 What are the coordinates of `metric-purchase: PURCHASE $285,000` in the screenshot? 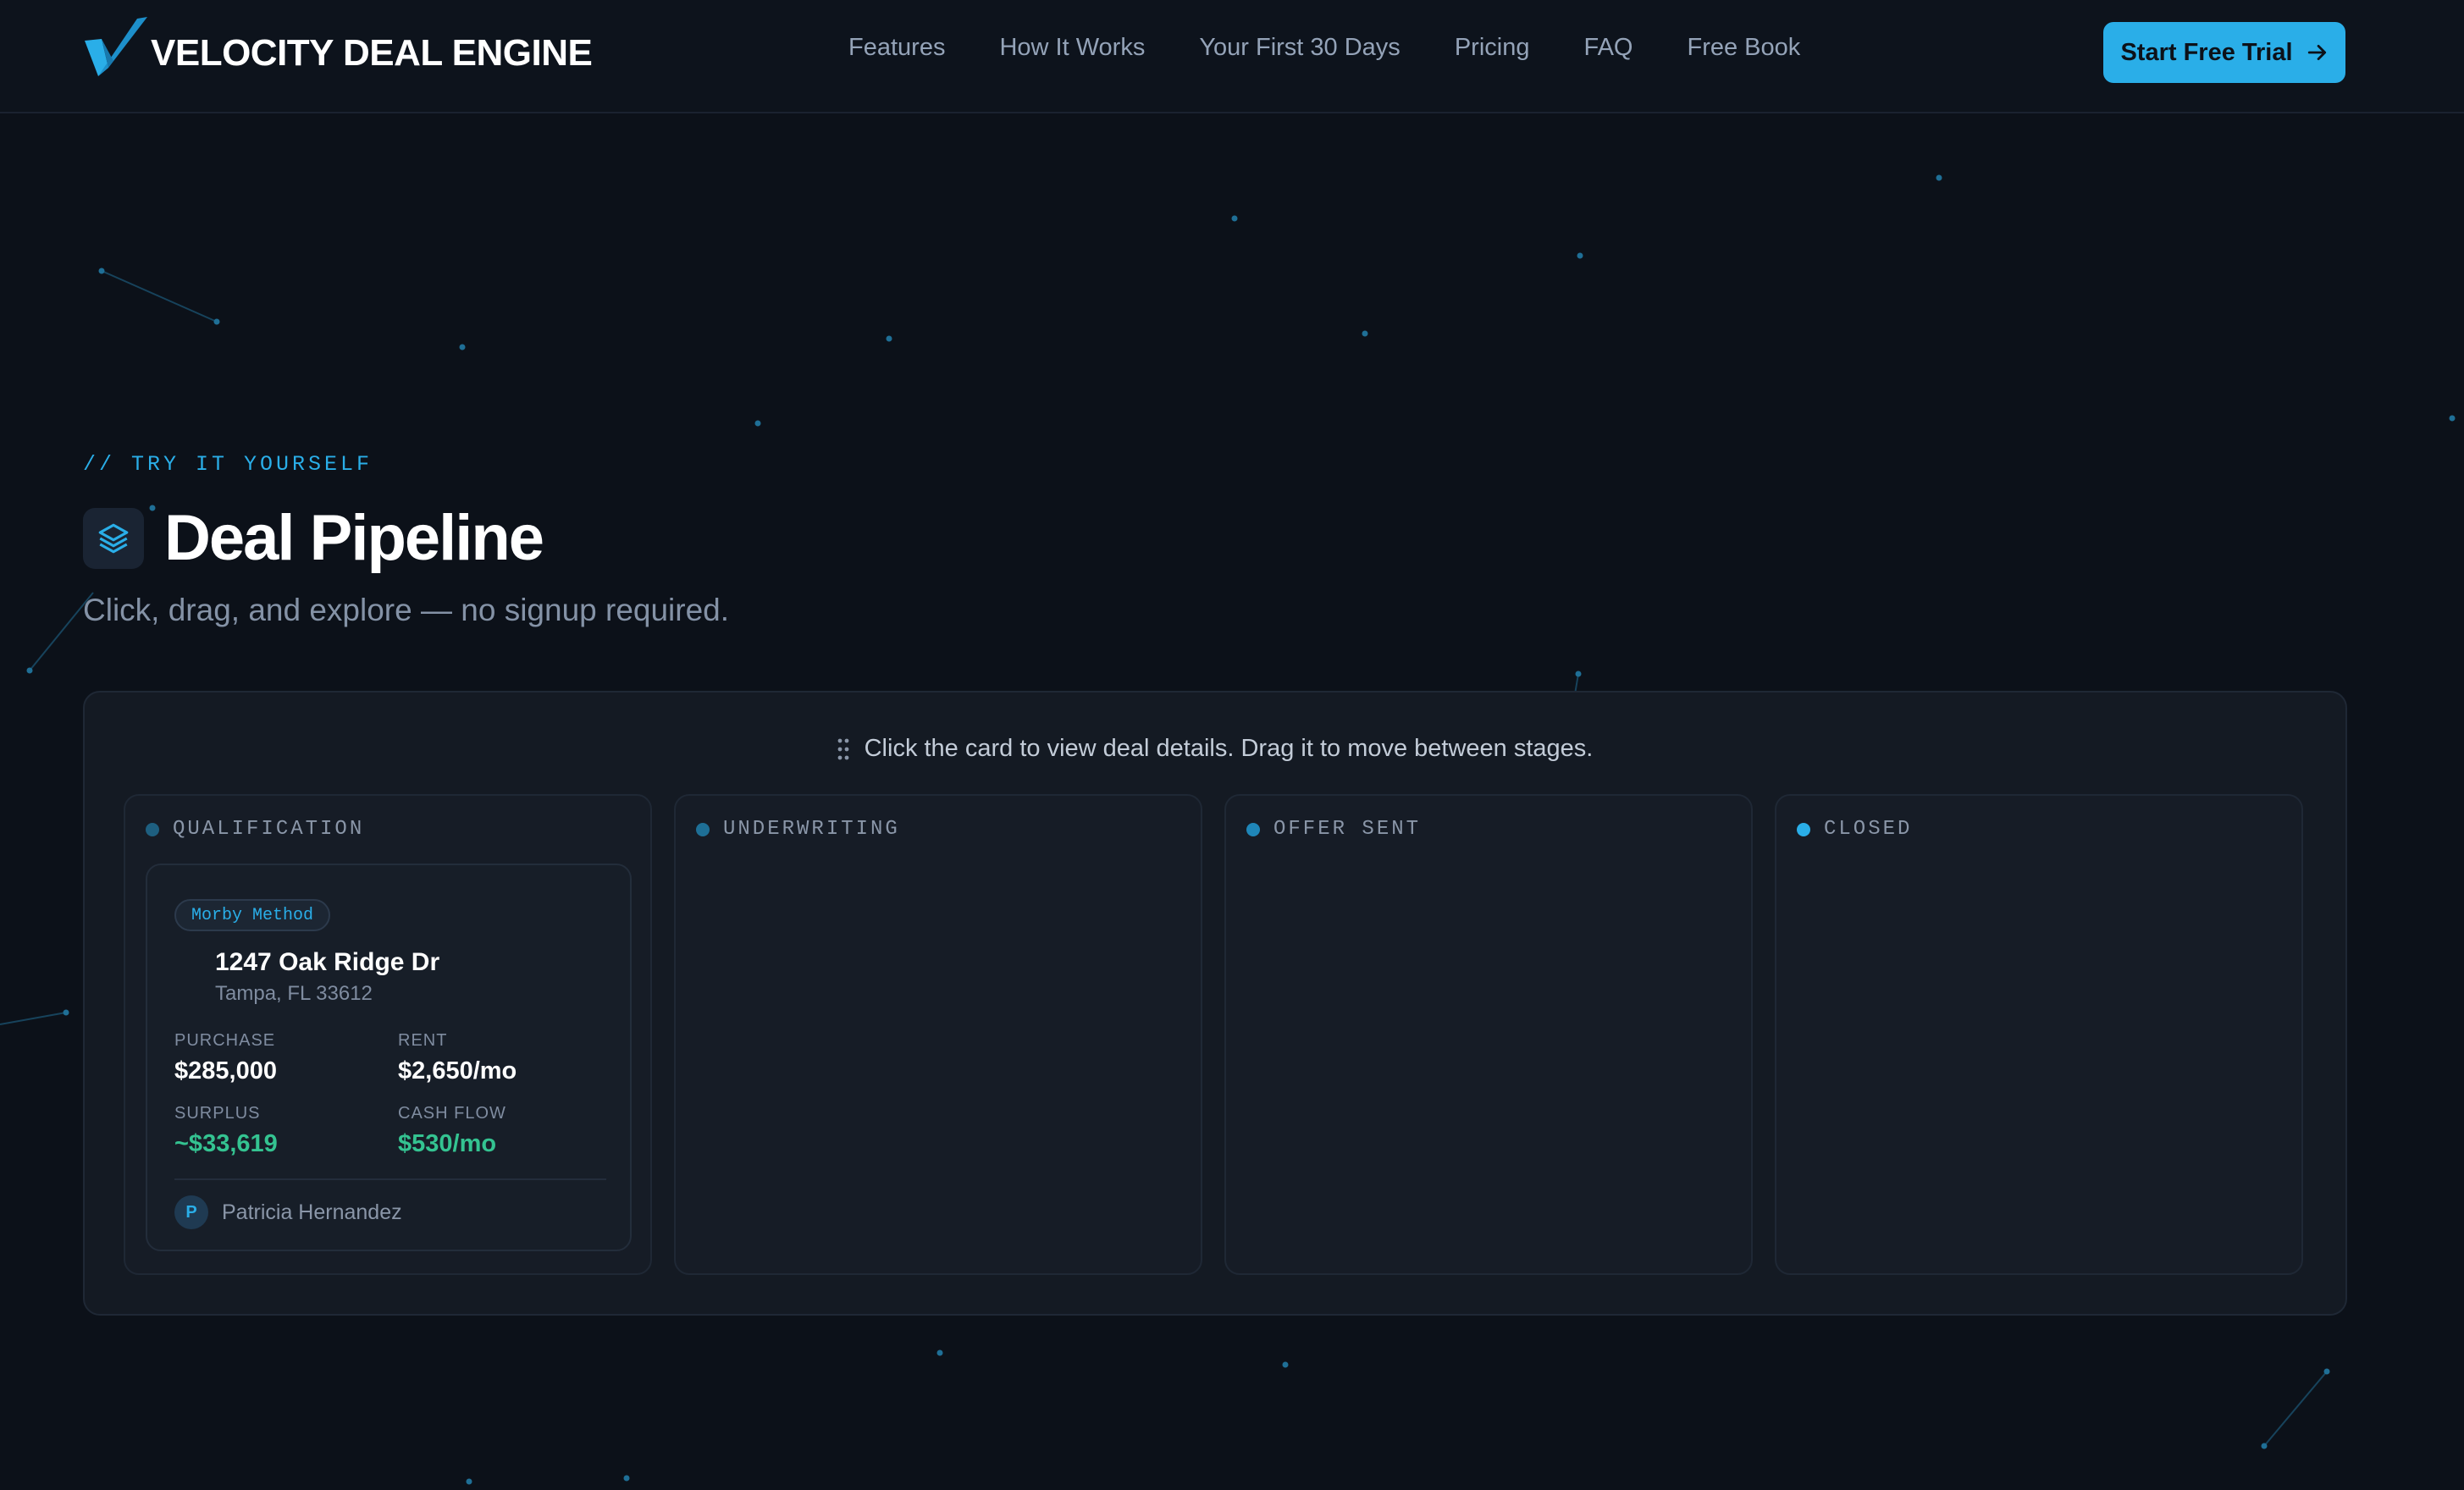 It's located at (225, 1058).